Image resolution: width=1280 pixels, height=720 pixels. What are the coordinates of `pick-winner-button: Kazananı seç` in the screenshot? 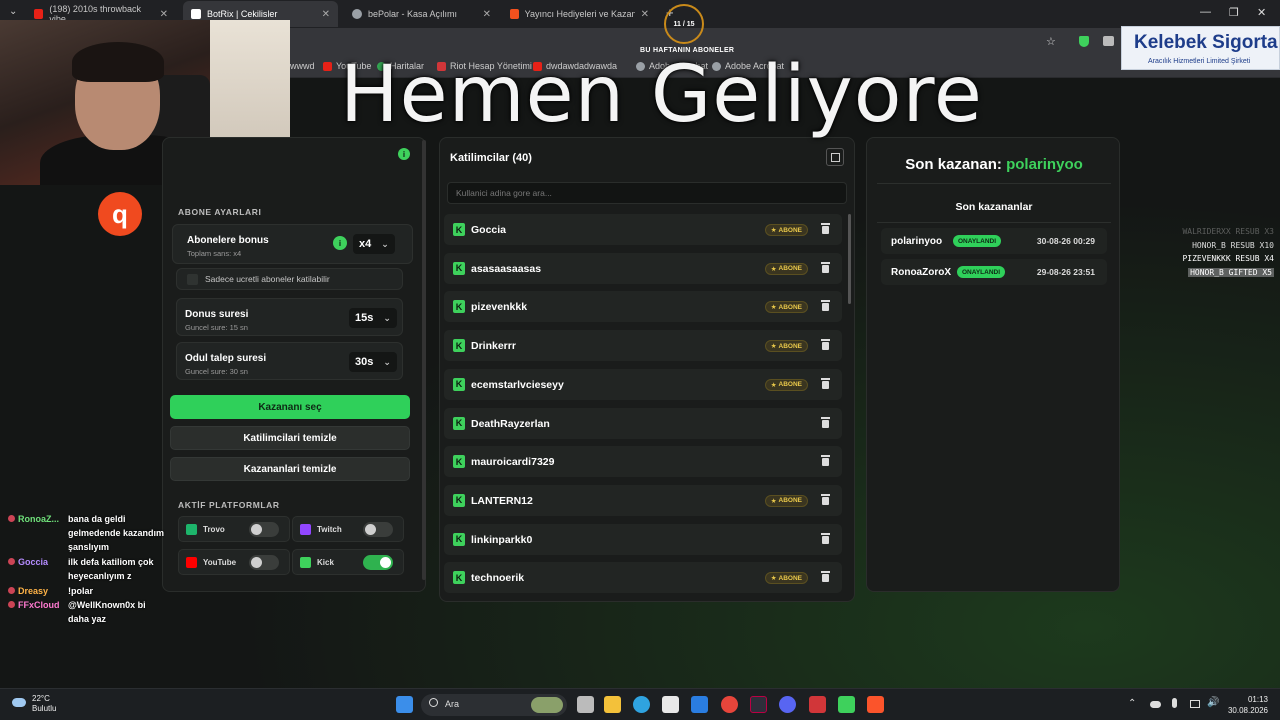 It's located at (290, 407).